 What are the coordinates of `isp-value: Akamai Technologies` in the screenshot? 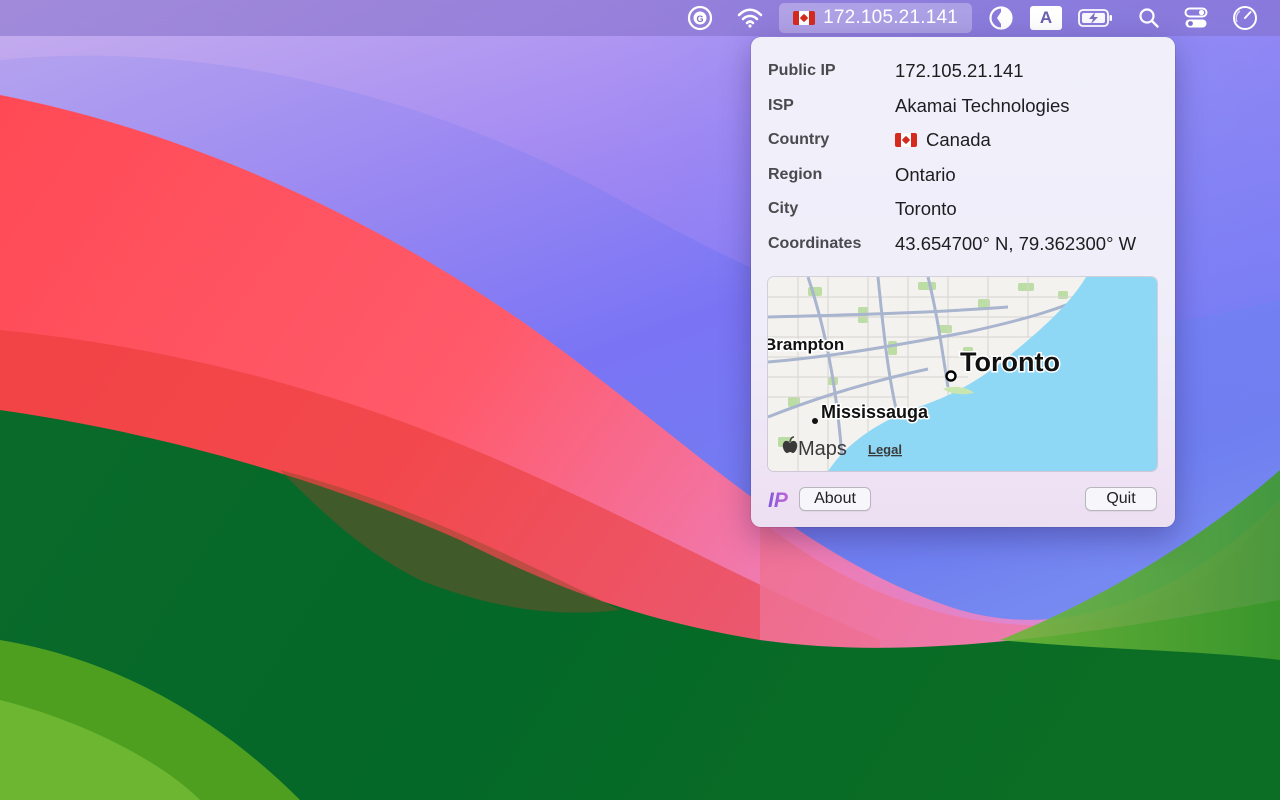 It's located at (982, 105).